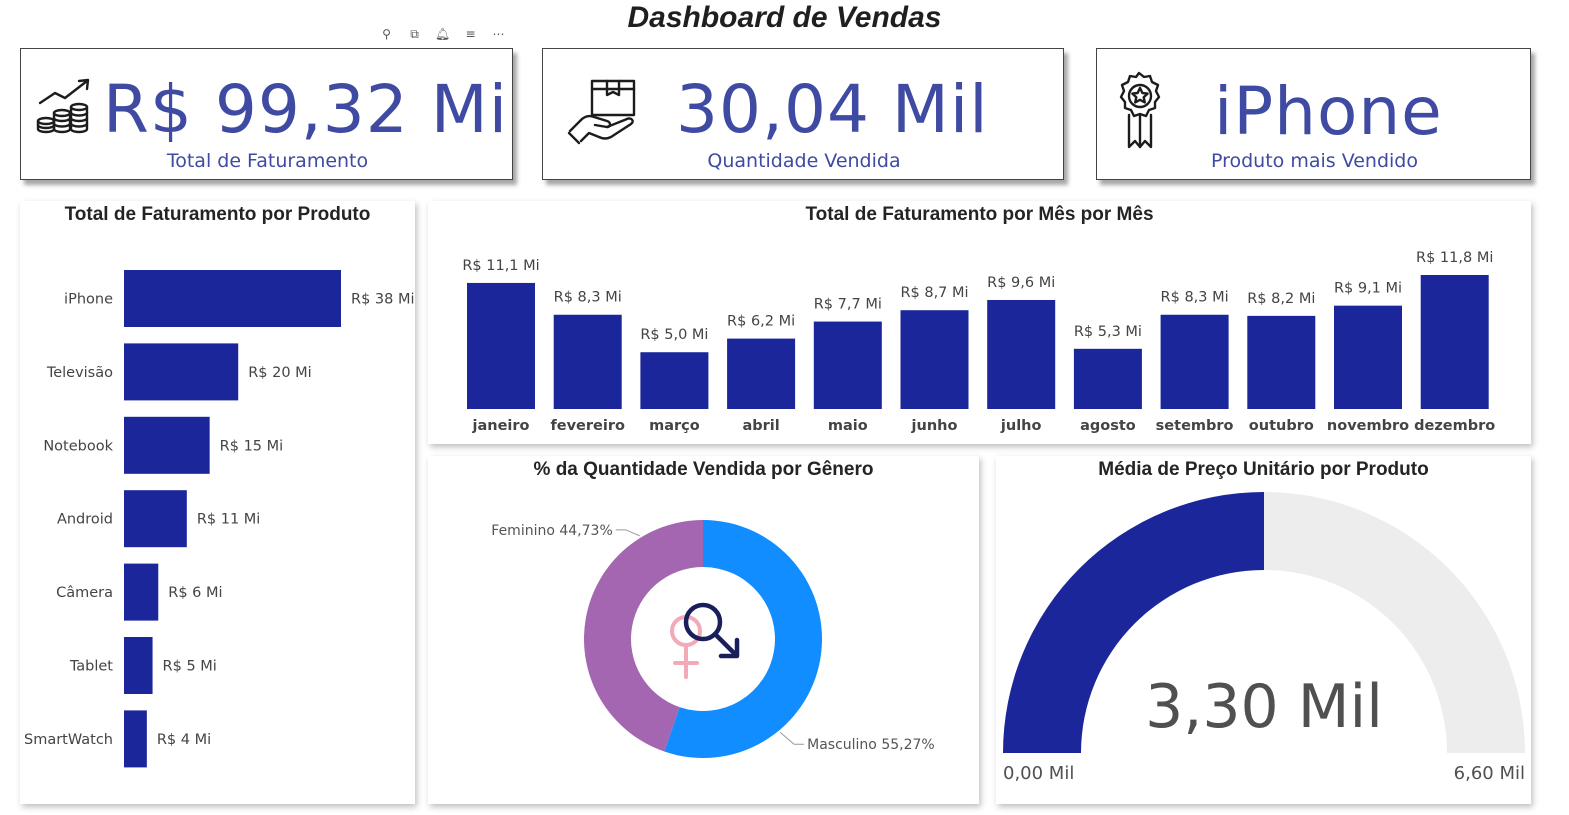  What do you see at coordinates (414, 34) in the screenshot?
I see `copy-icon: ⧉` at bounding box center [414, 34].